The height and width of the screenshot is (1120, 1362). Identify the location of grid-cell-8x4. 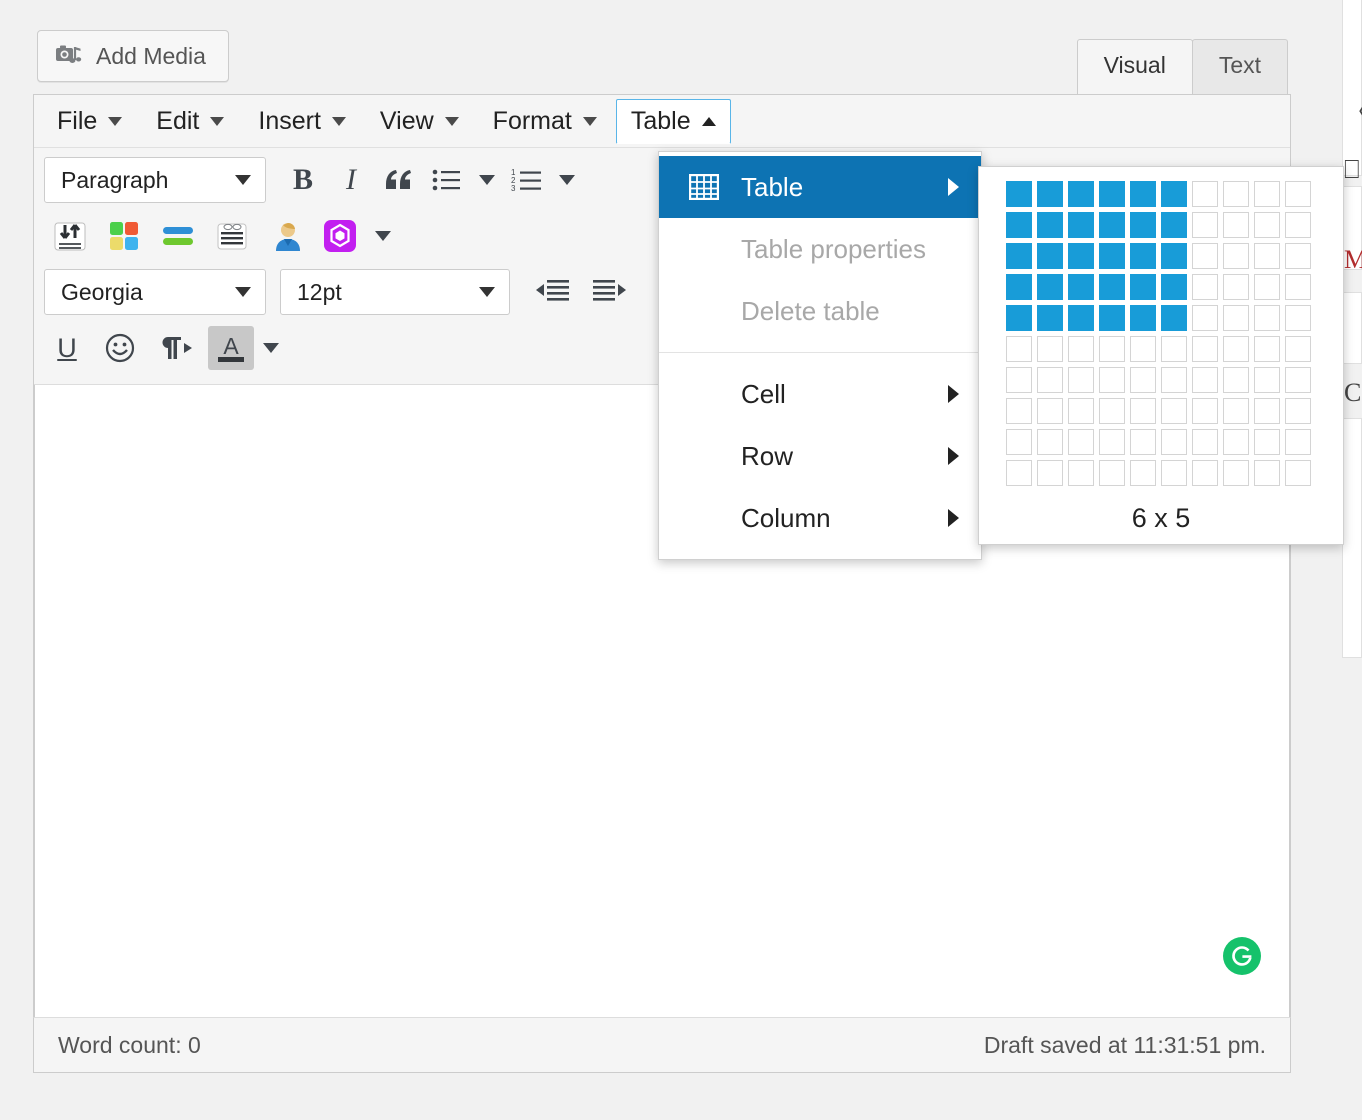
(1236, 287).